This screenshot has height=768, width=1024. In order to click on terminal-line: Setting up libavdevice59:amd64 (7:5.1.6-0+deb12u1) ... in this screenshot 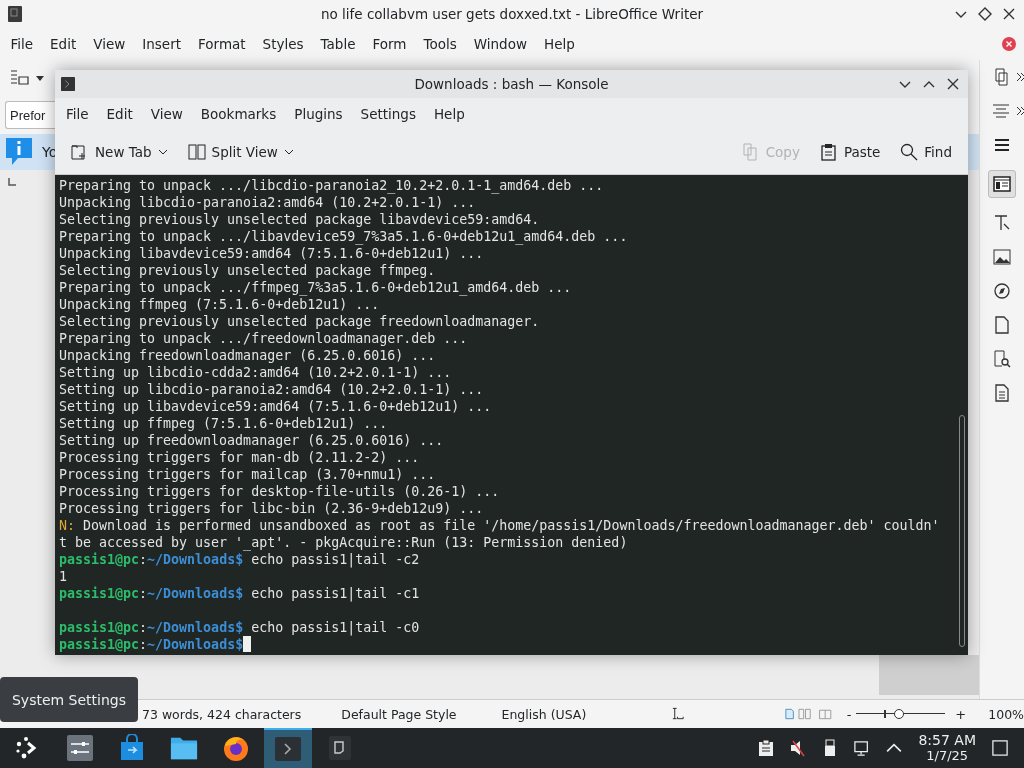, I will do `click(276, 406)`.